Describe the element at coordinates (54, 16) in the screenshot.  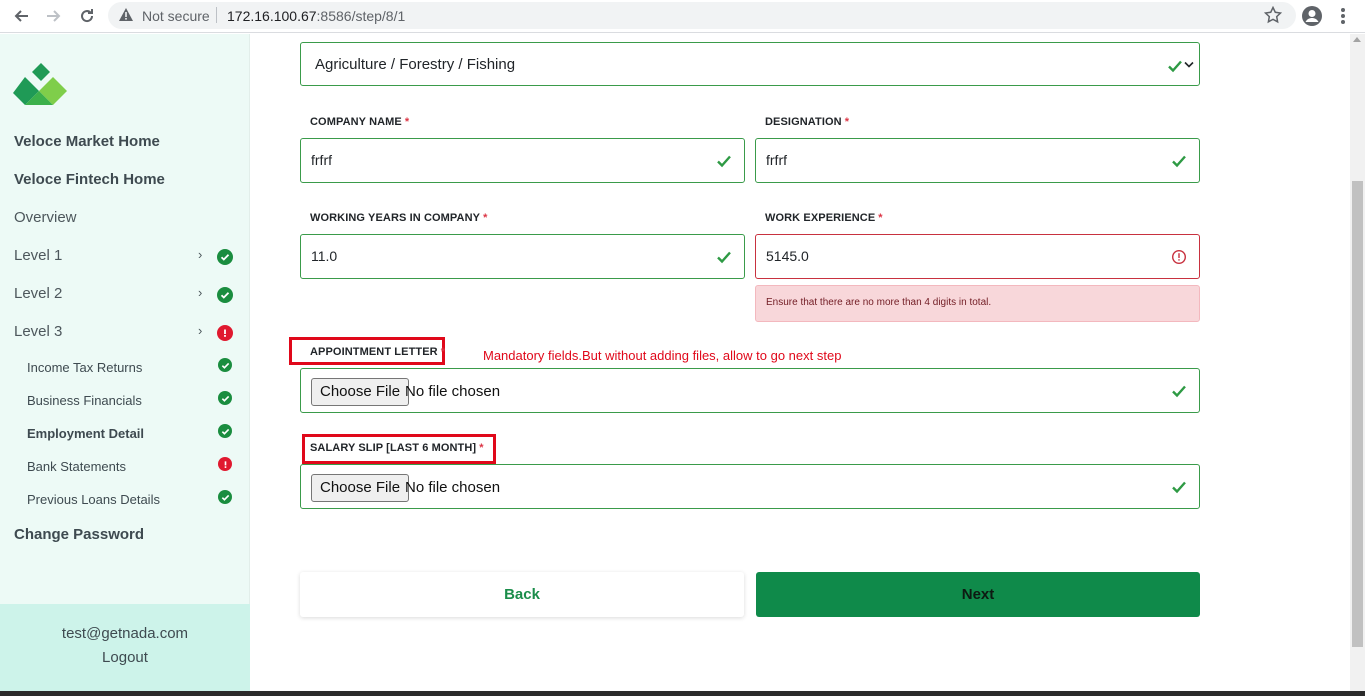
I see `forward-arrow-icon` at that location.